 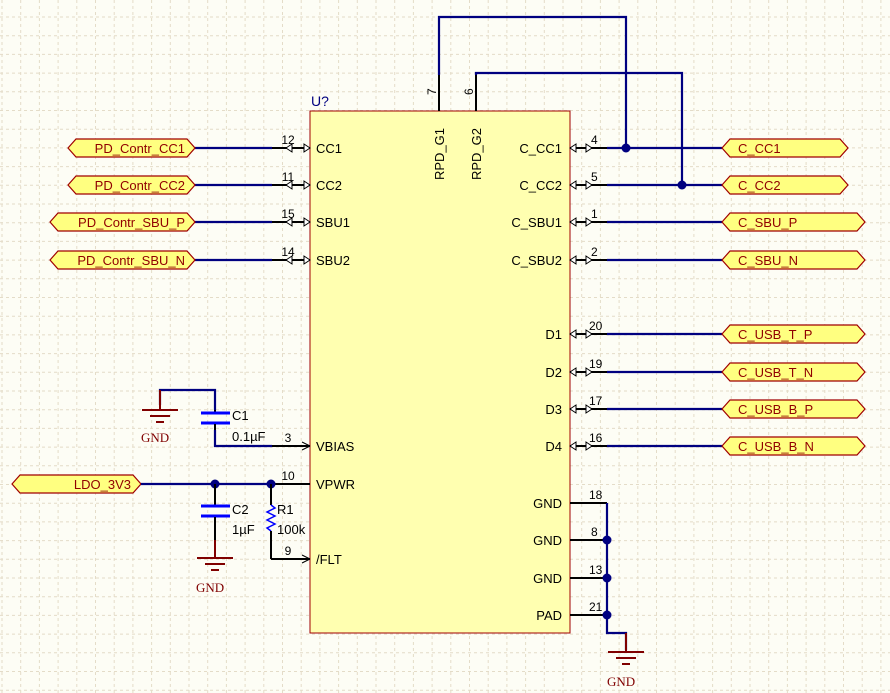 I want to click on pin-number: 11, so click(x=288, y=177).